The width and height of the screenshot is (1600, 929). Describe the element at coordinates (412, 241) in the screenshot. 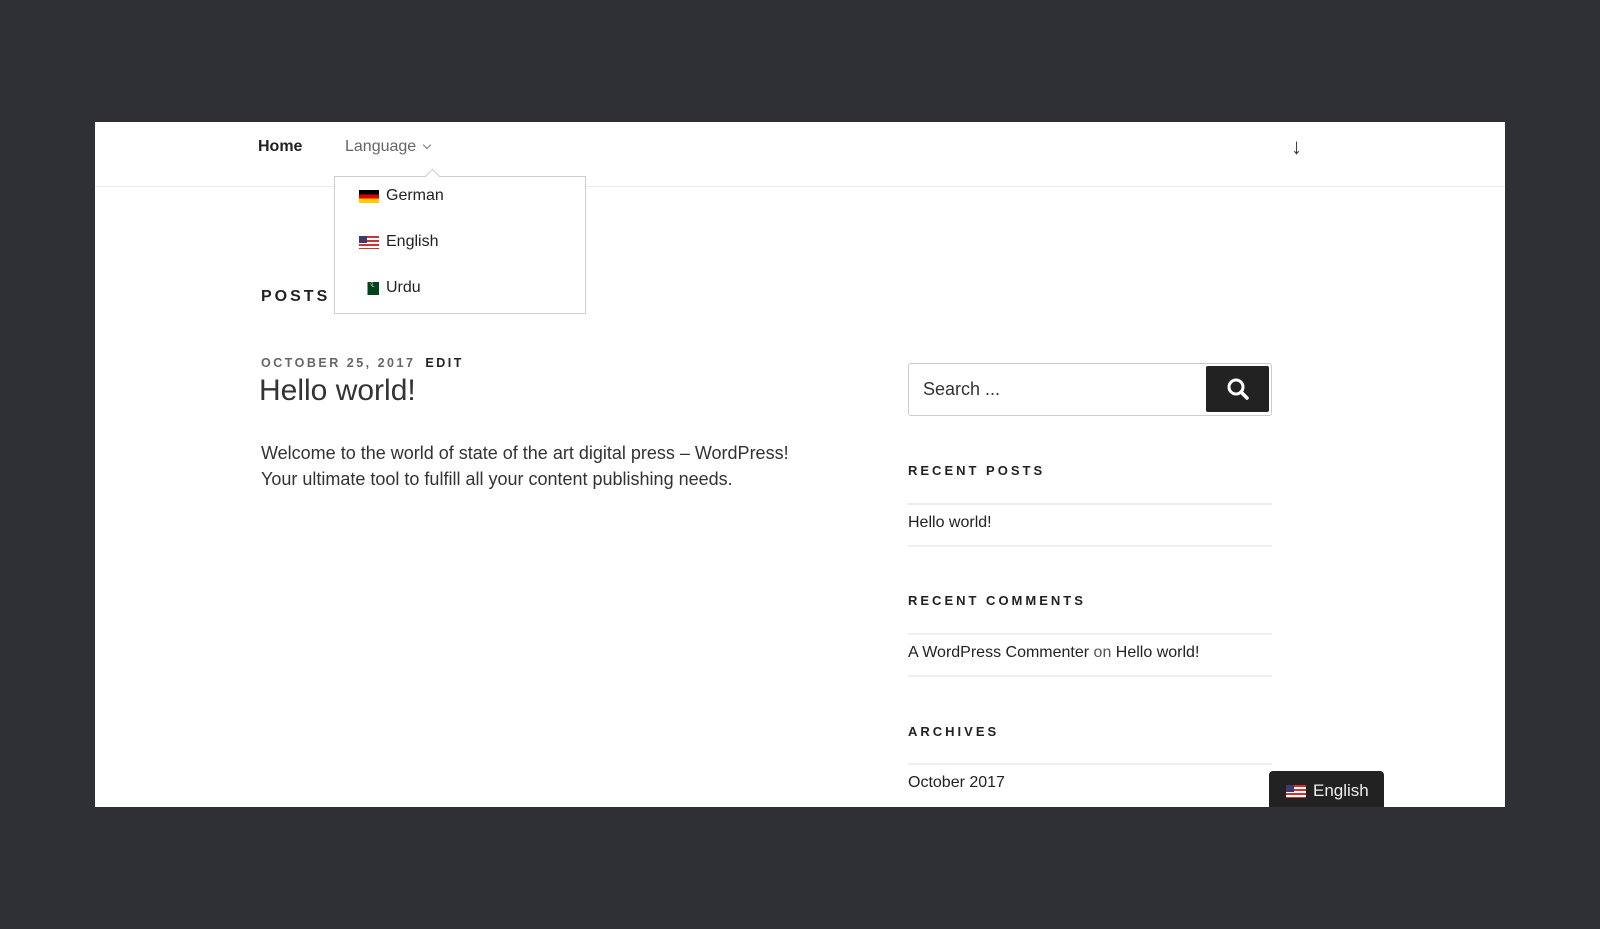

I see `option-label: English` at that location.